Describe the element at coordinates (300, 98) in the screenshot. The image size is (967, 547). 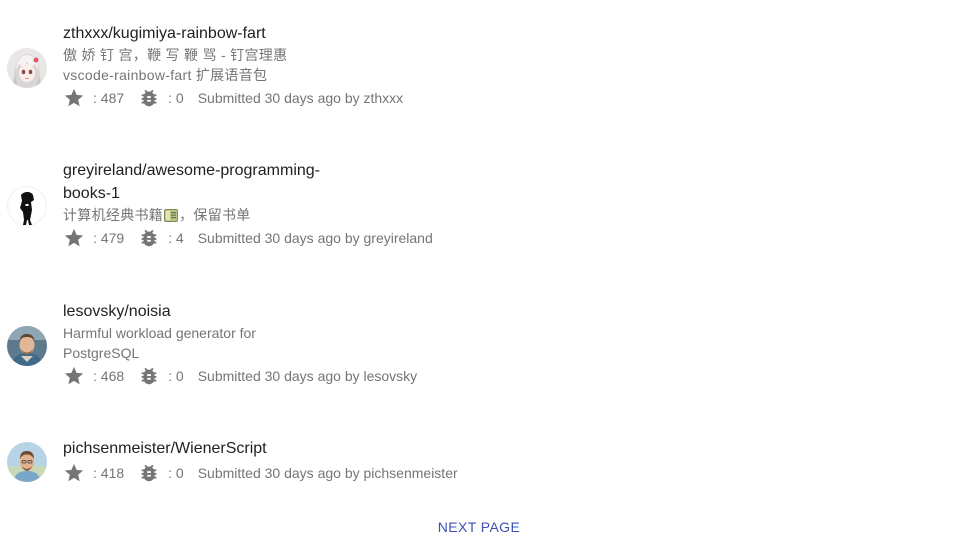
I see `submitted-info: Submitted 30 days ago by zthxxx` at that location.